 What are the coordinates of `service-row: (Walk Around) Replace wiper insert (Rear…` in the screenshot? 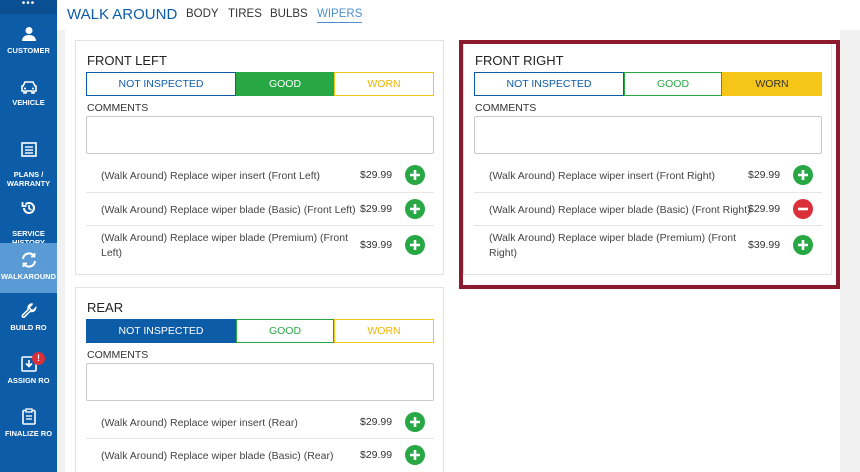 It's located at (260, 422).